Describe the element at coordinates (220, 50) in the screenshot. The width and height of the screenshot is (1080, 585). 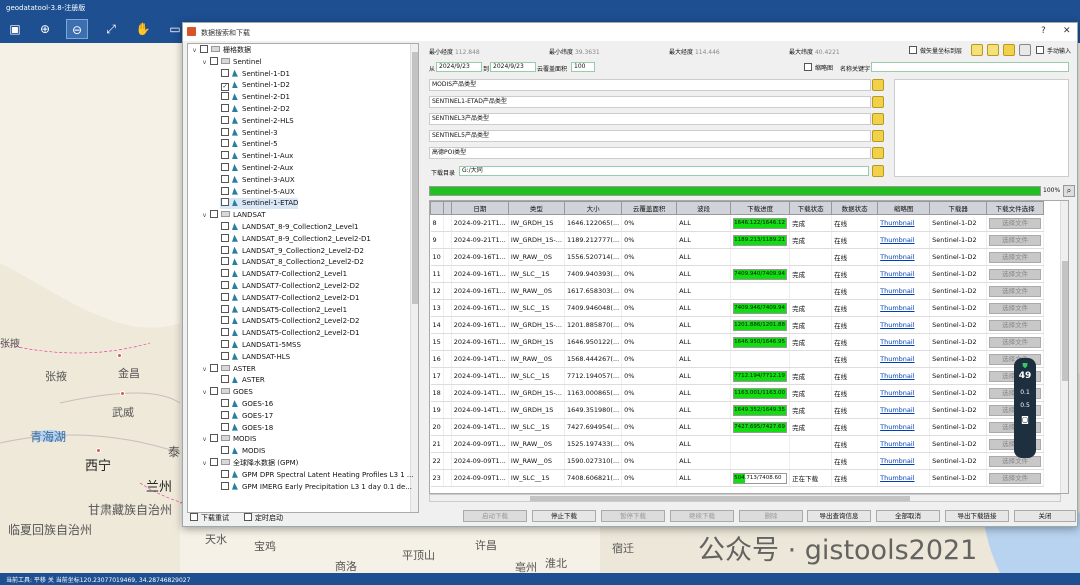
I see `tree-root: v 栅格数据` at that location.